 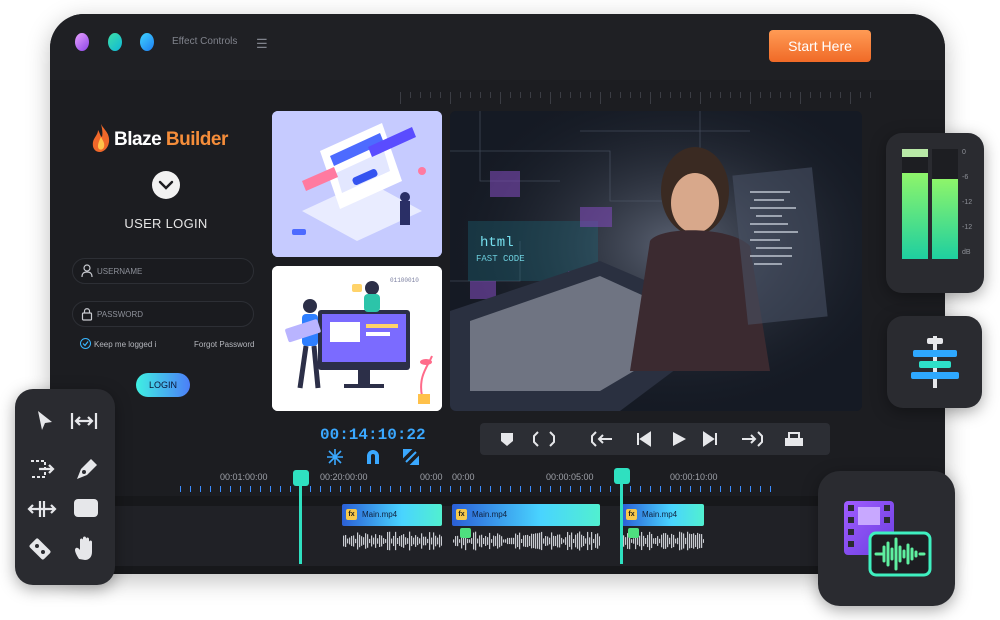 What do you see at coordinates (85, 343) in the screenshot?
I see `remember-me-checkbox` at bounding box center [85, 343].